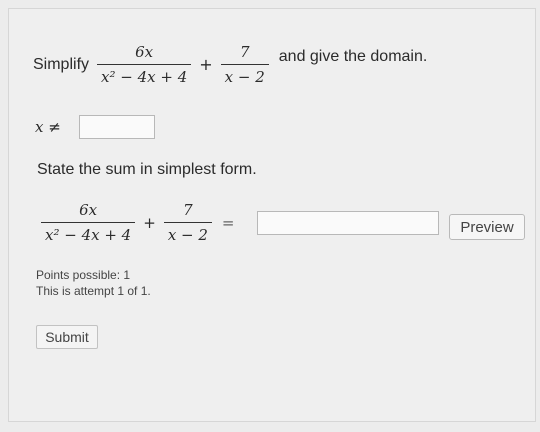 Image resolution: width=540 pixels, height=432 pixels. What do you see at coordinates (228, 222) in the screenshot?
I see `equals-sign: =` at bounding box center [228, 222].